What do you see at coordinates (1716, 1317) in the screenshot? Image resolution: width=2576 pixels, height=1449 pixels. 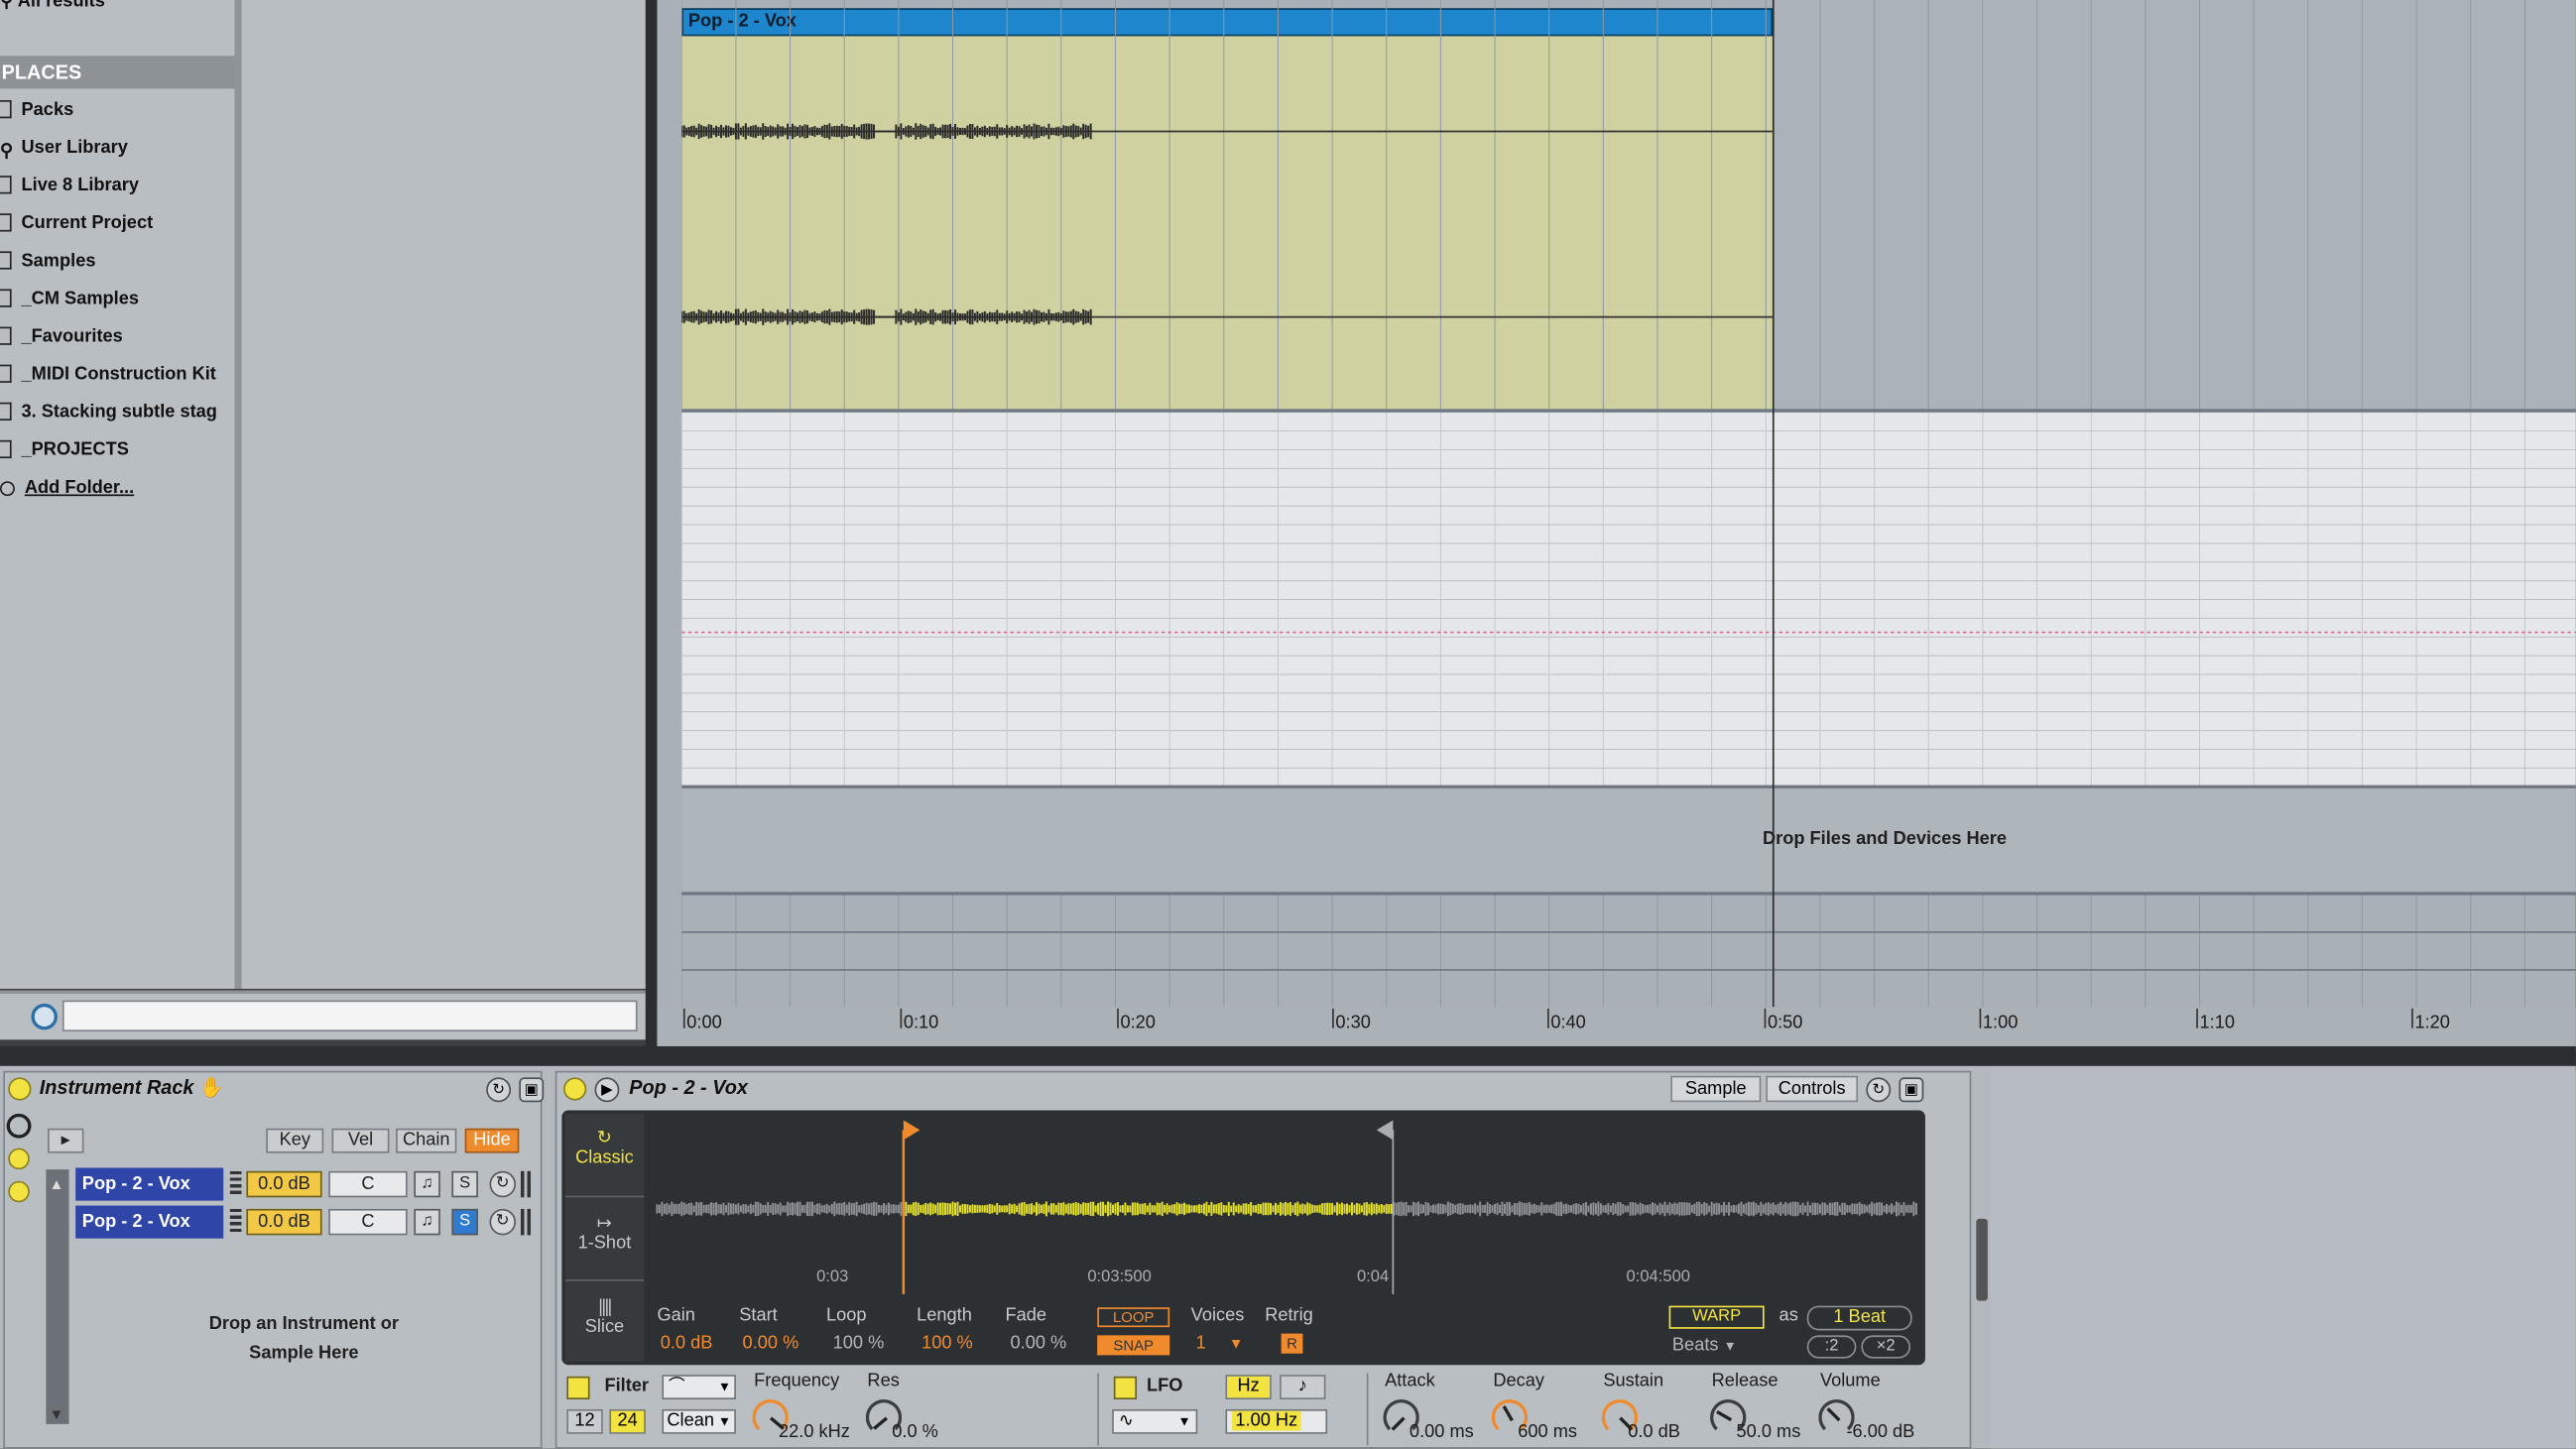 I see `warp-toggle: WARP` at bounding box center [1716, 1317].